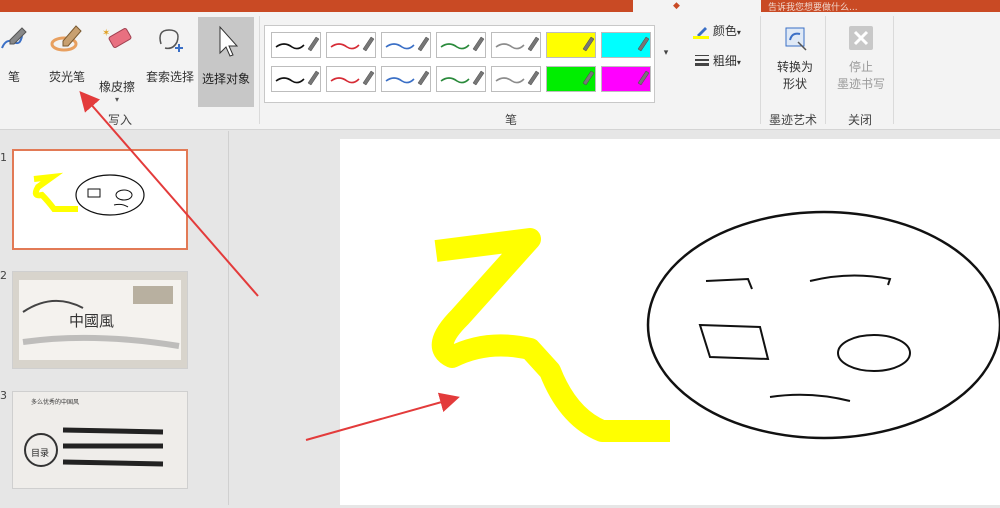 This screenshot has height=508, width=1000. Describe the element at coordinates (511, 120) in the screenshot. I see `pens-group-label: 笔` at that location.